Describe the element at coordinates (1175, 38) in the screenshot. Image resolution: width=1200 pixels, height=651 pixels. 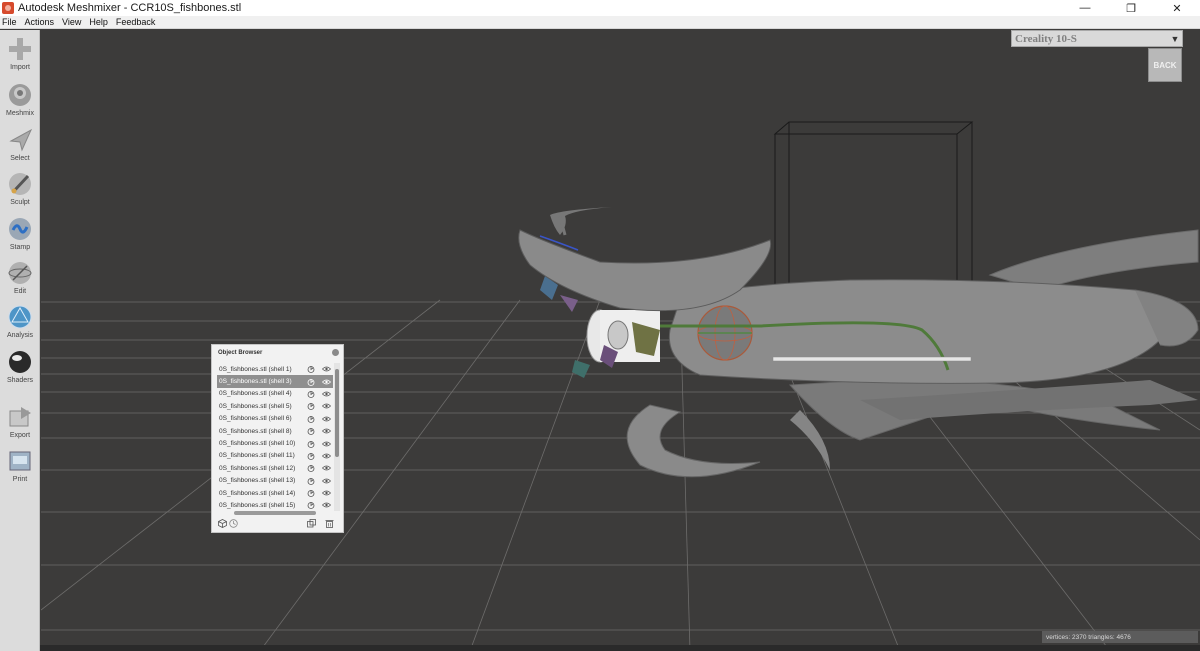
I see `dropdown-arrow-icon: ▼` at that location.